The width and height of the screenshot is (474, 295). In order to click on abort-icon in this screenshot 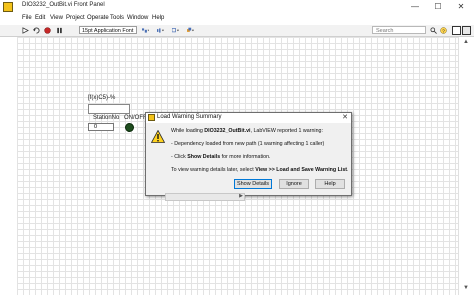, I will do `click(47, 30)`.